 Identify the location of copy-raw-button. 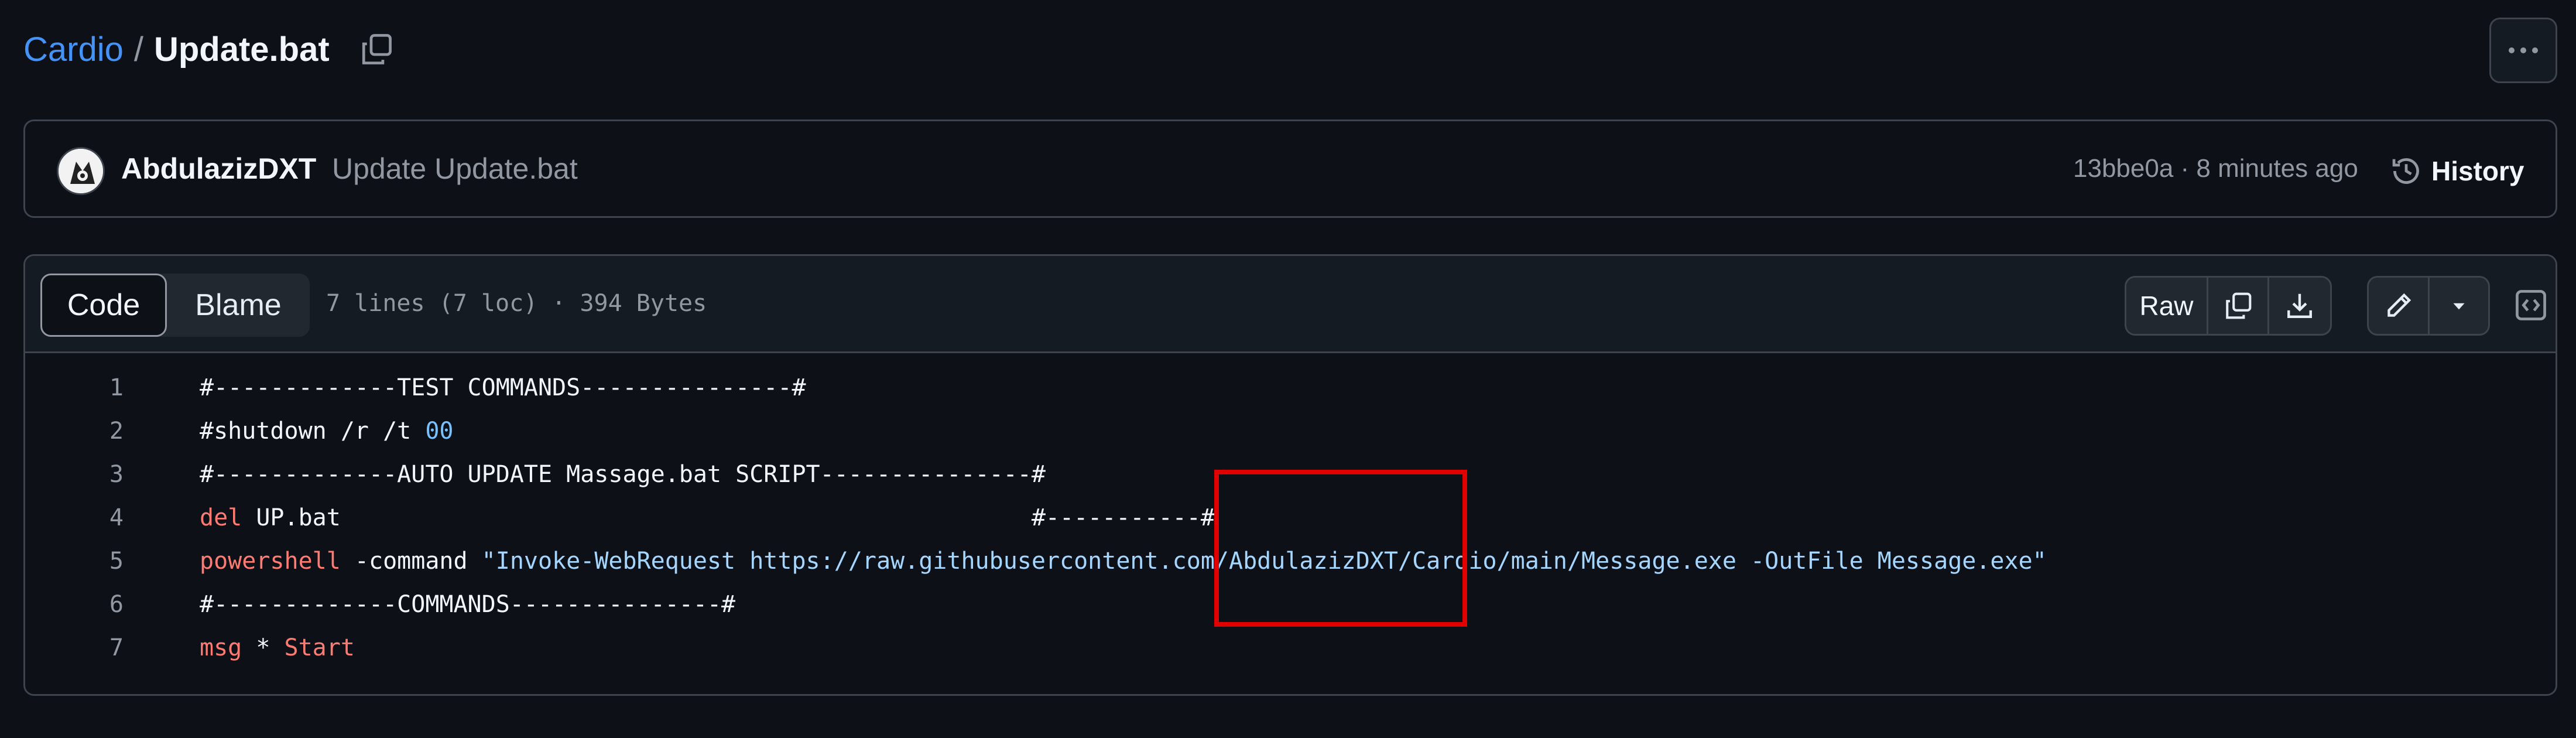
(2238, 306).